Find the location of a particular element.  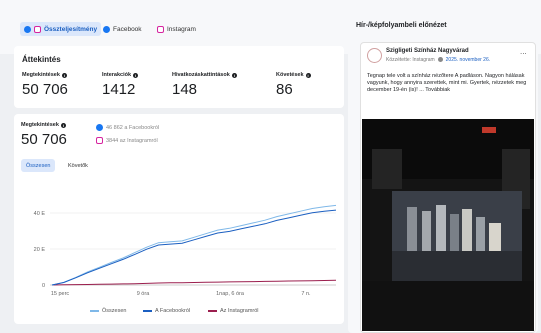

legend-swatch-facebook is located at coordinates (147, 311).